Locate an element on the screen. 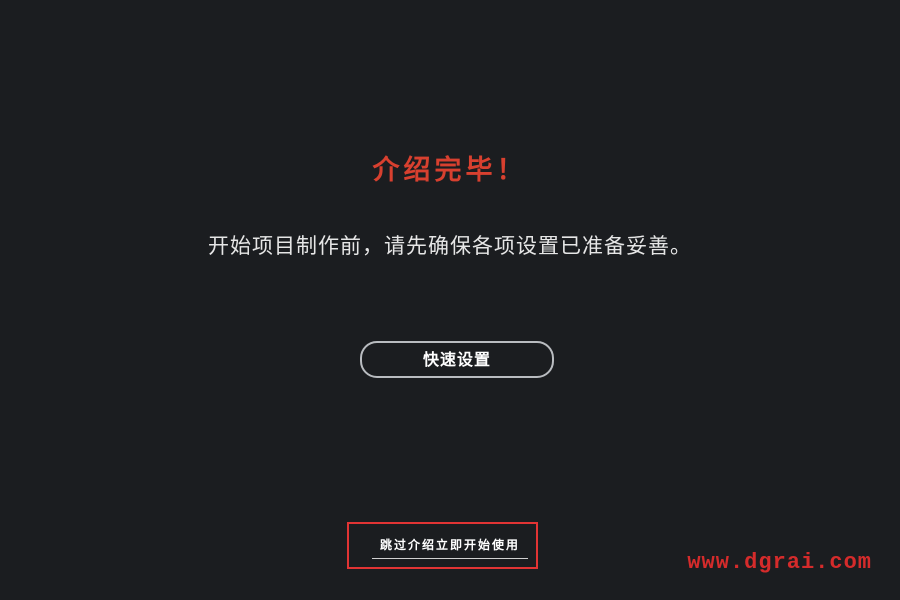 The width and height of the screenshot is (900, 600). watermark: www.dgrai.com is located at coordinates (779, 562).